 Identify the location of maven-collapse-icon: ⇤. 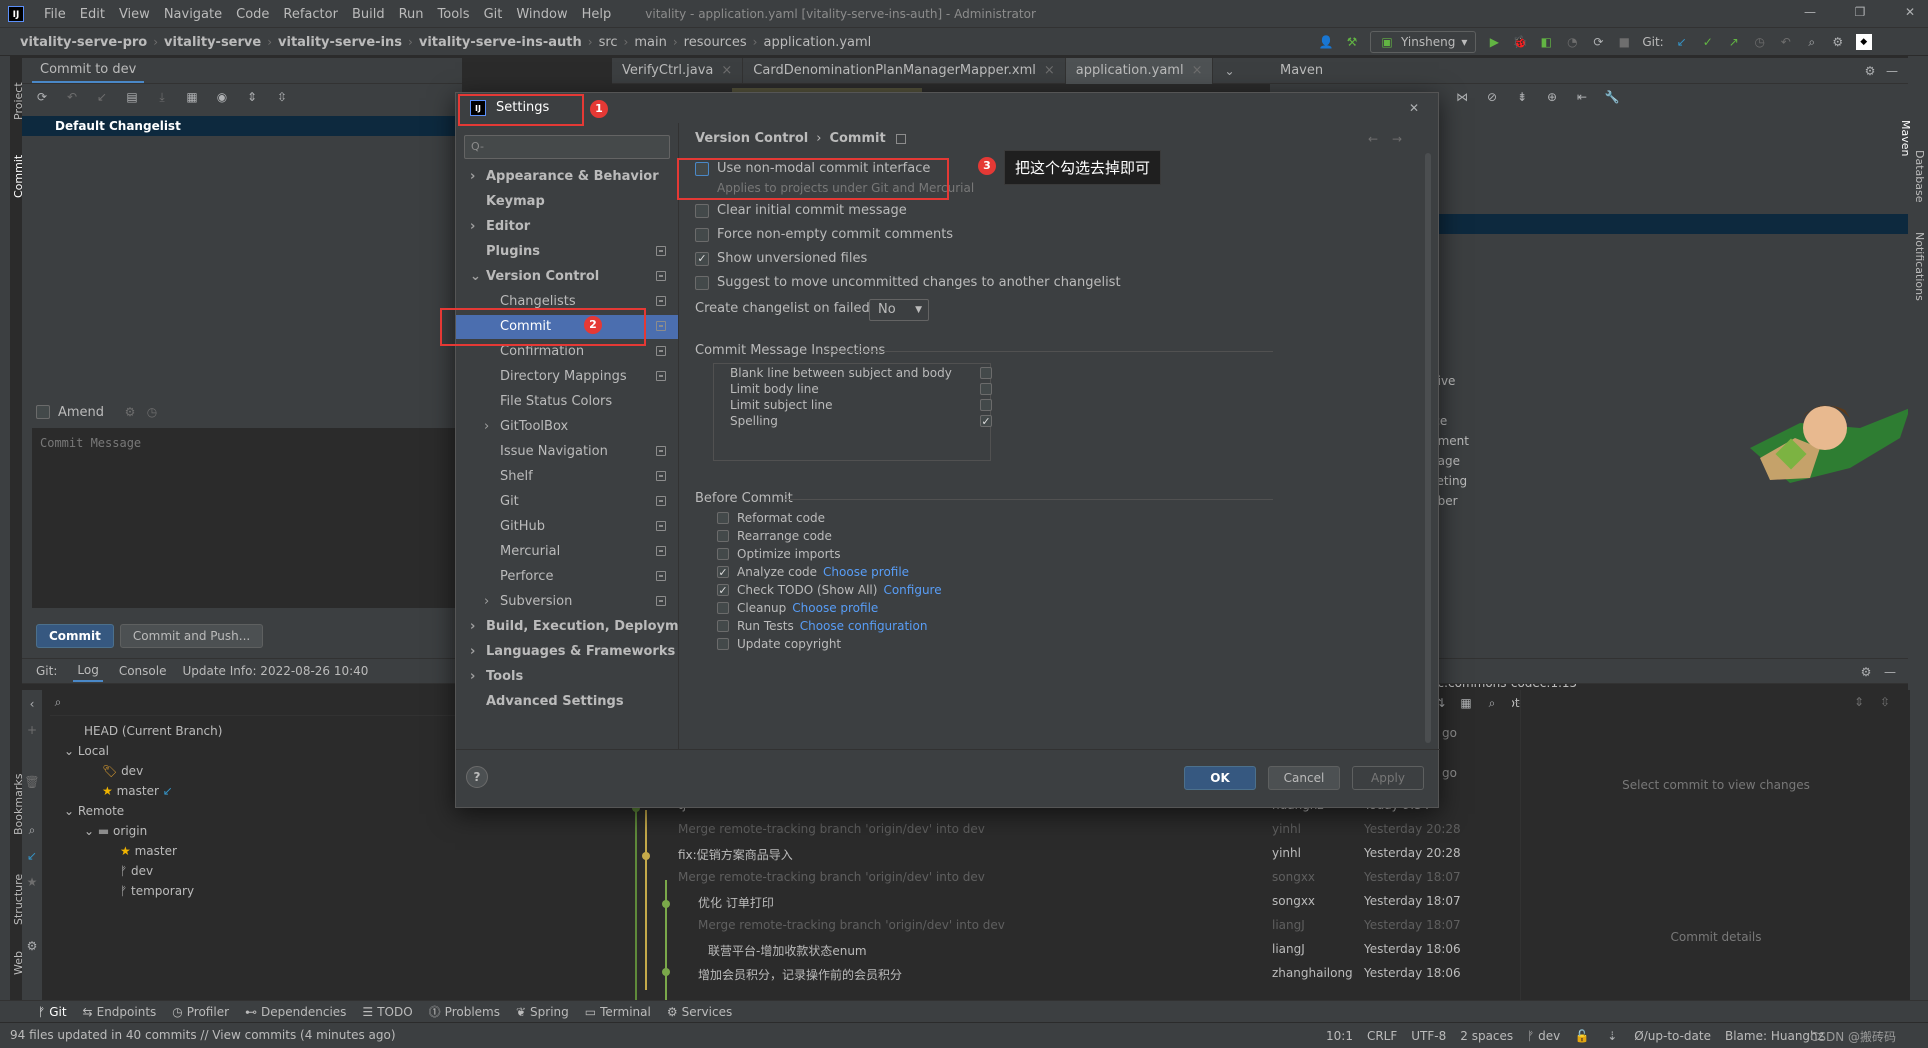
(1582, 97).